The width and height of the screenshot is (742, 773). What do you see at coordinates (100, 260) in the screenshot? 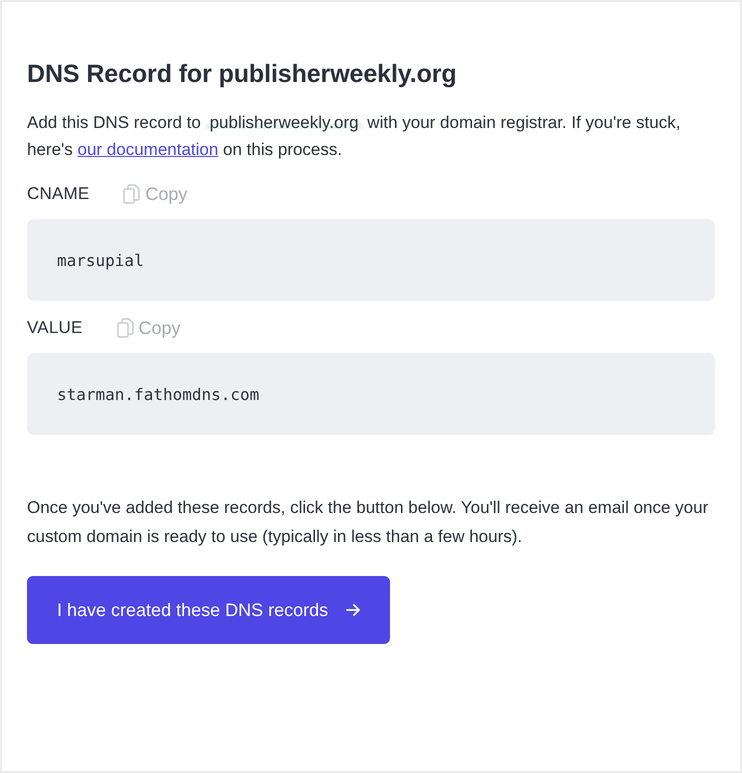
I see `record-value: marsupial` at bounding box center [100, 260].